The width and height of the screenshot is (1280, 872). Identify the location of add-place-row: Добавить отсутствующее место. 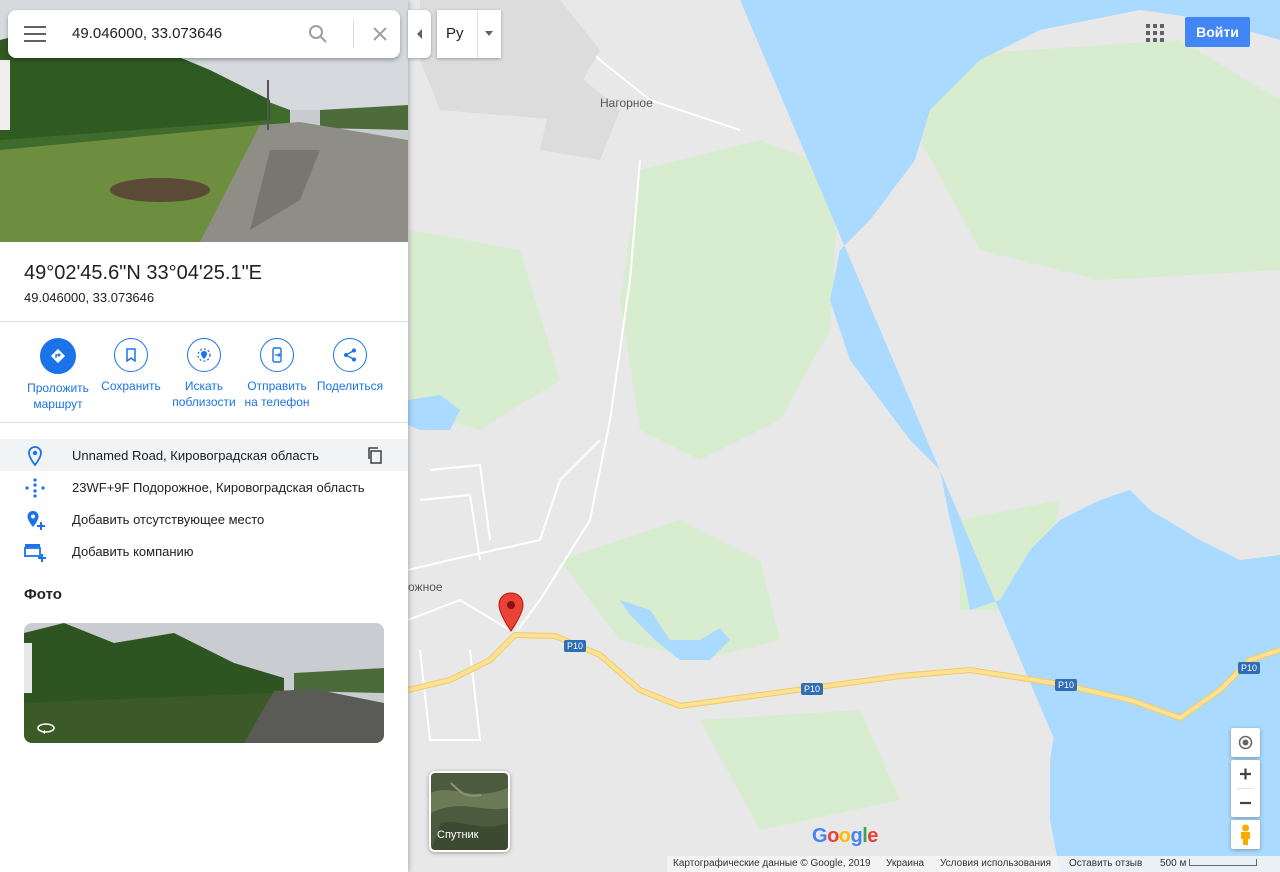
(204, 519).